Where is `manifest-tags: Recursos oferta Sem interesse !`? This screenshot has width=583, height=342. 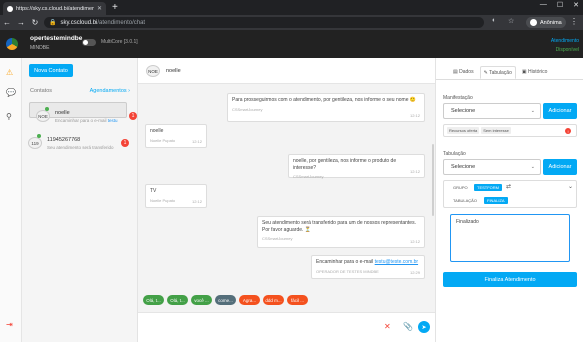 manifest-tags: Recursos oferta Sem interesse ! is located at coordinates (510, 130).